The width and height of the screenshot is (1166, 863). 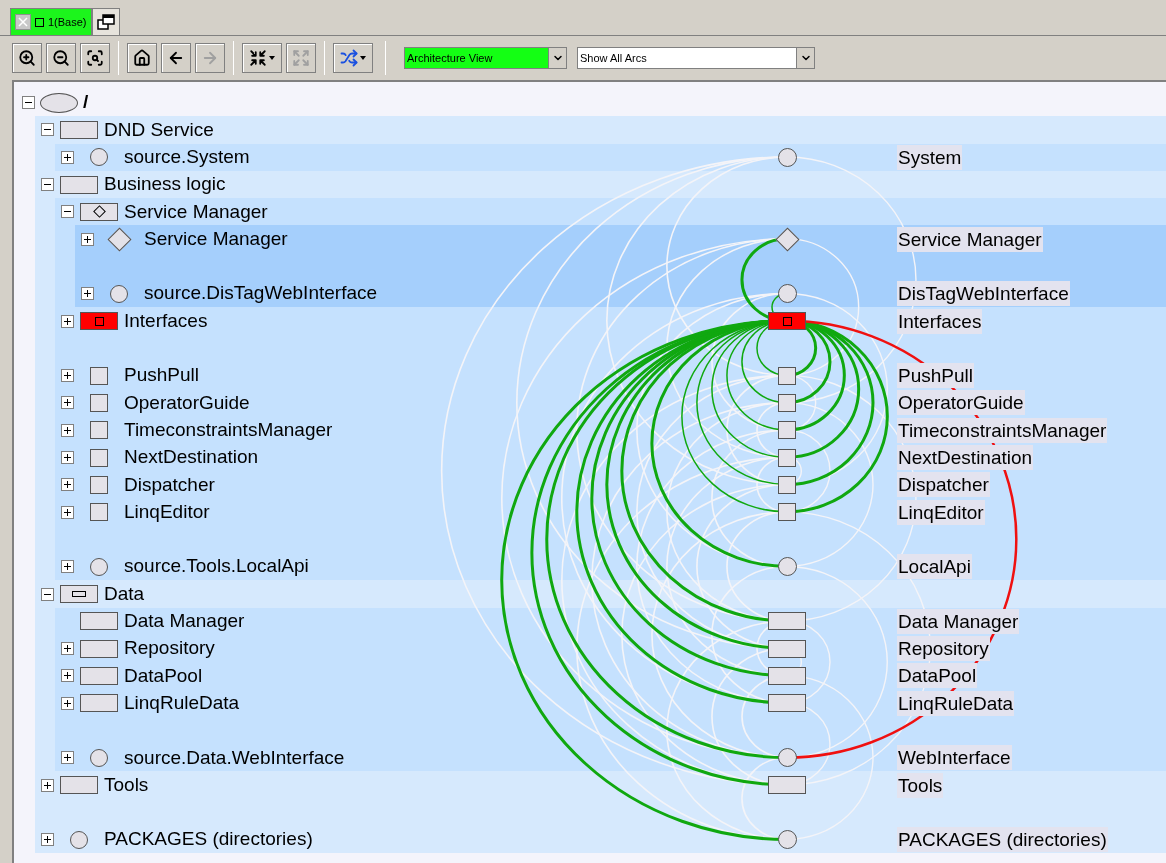 What do you see at coordinates (169, 648) in the screenshot?
I see `tree-item-label: Repository` at bounding box center [169, 648].